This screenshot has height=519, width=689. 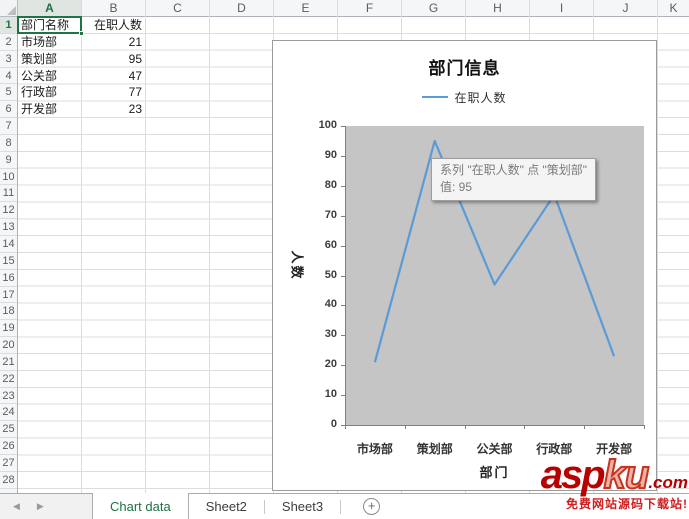 What do you see at coordinates (46, 506) in the screenshot?
I see `sheet-nav: ◀ ▶` at bounding box center [46, 506].